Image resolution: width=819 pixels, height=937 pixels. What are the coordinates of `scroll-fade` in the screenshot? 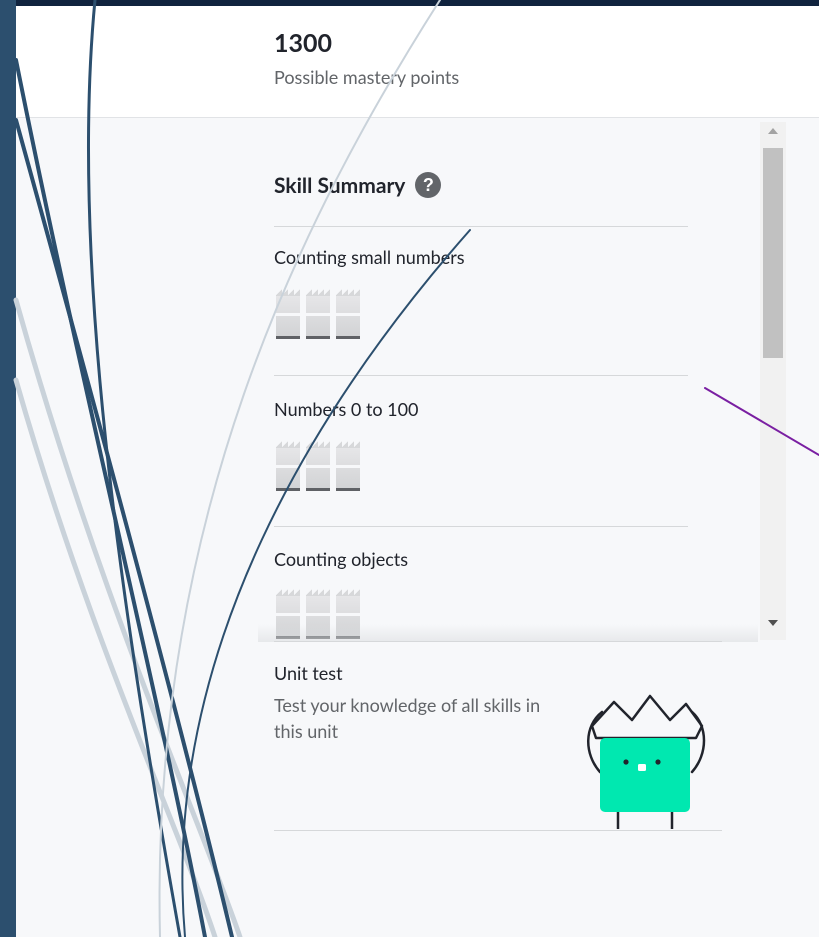 It's located at (508, 633).